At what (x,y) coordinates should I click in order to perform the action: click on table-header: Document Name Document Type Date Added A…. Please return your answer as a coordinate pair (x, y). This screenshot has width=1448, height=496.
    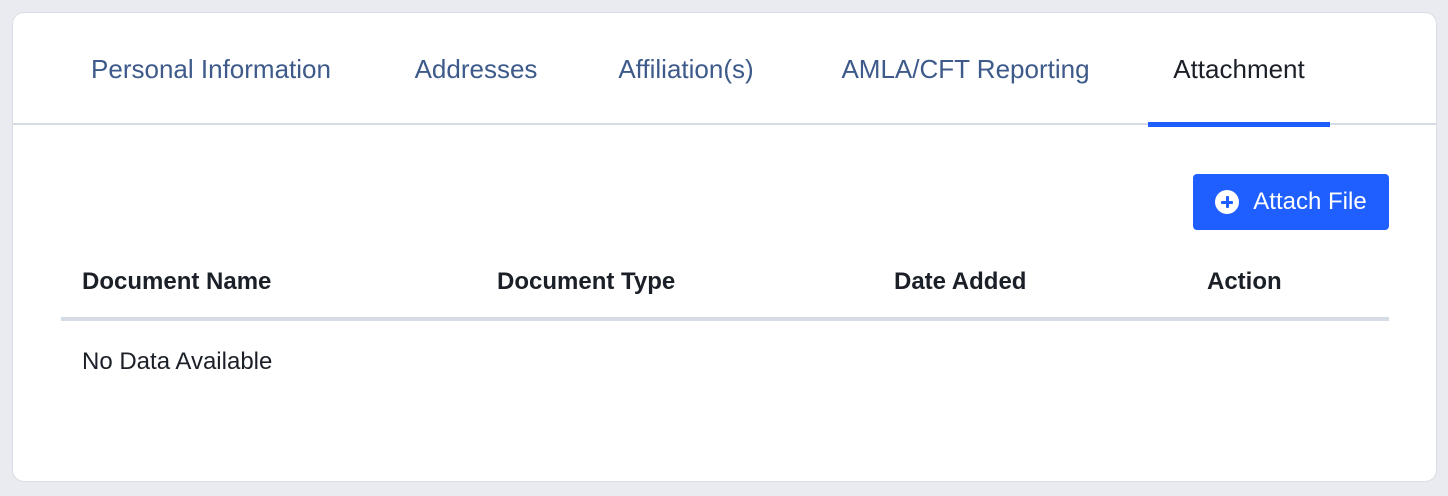
    Looking at the image, I should click on (725, 287).